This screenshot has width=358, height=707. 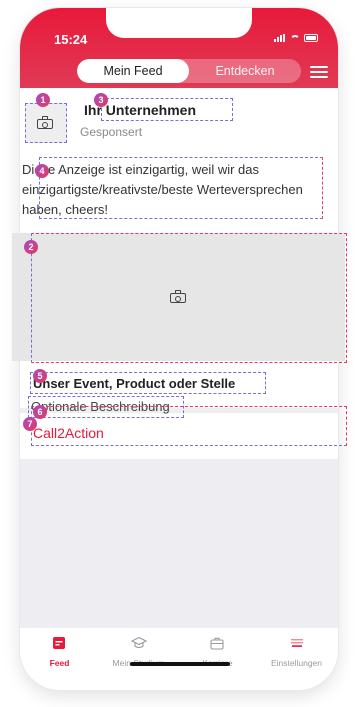 I want to click on status-icons, so click(x=296, y=38).